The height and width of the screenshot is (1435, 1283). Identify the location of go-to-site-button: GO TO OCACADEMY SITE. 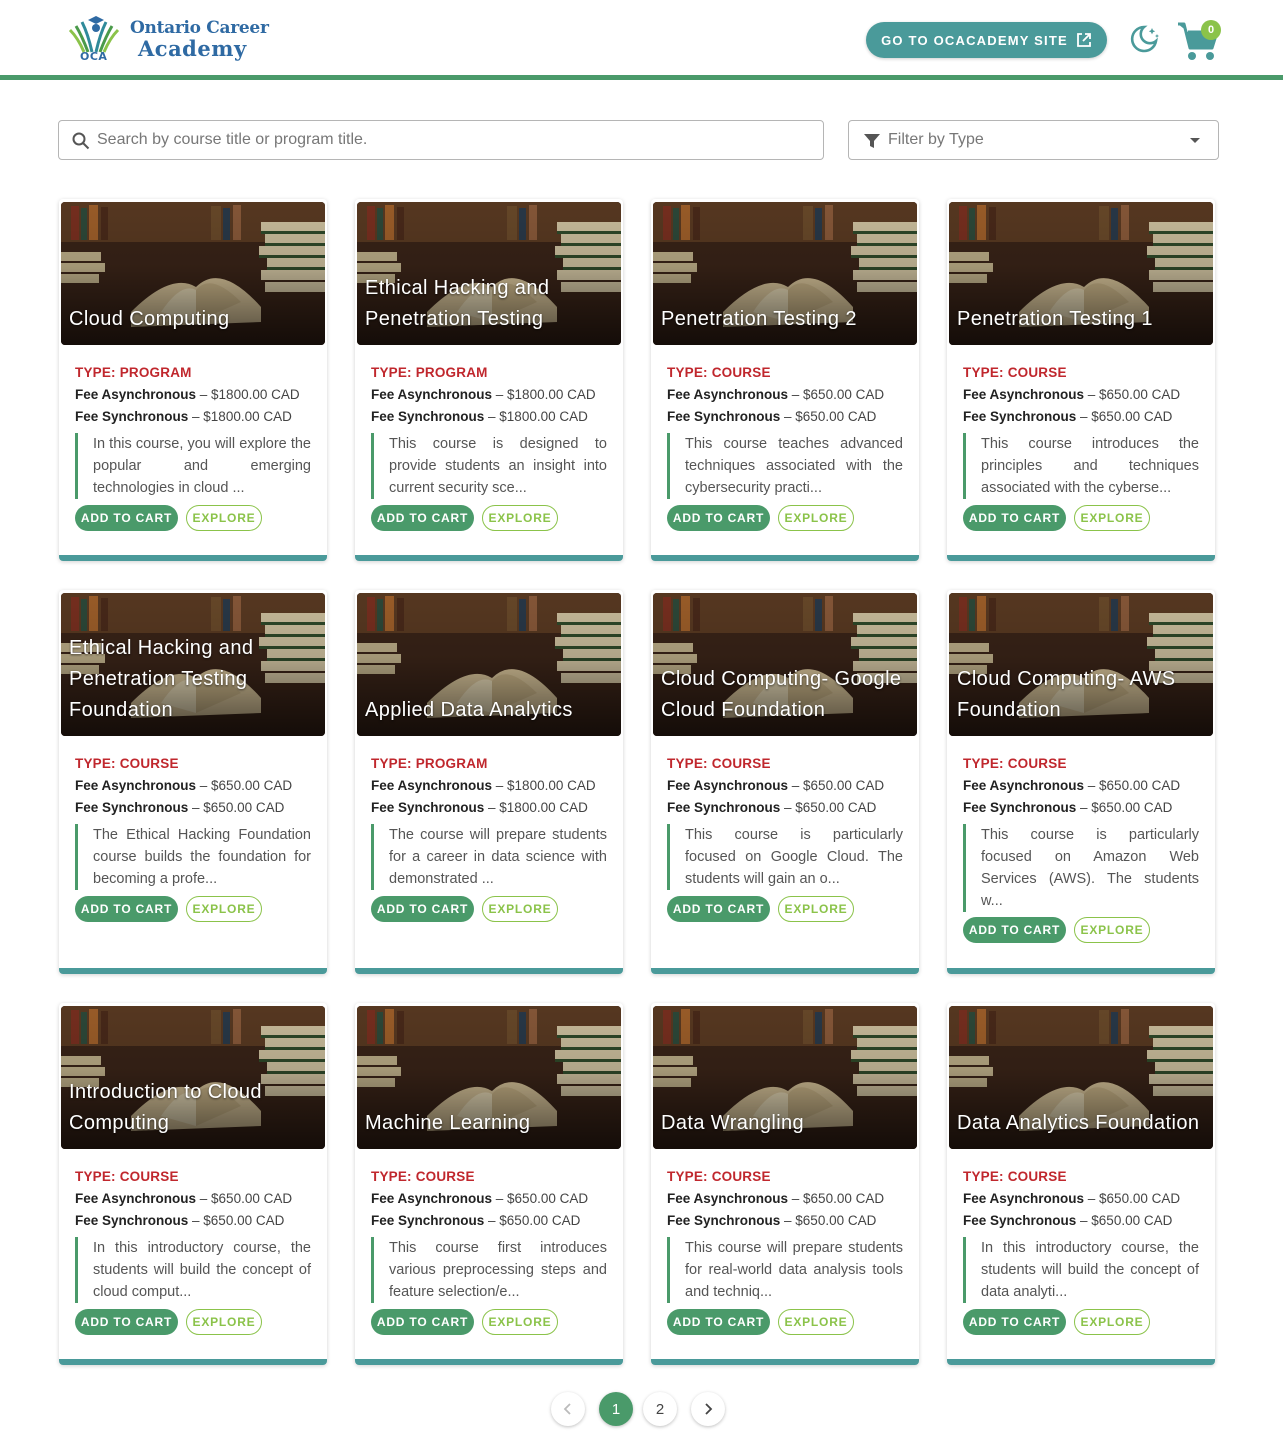
(986, 40).